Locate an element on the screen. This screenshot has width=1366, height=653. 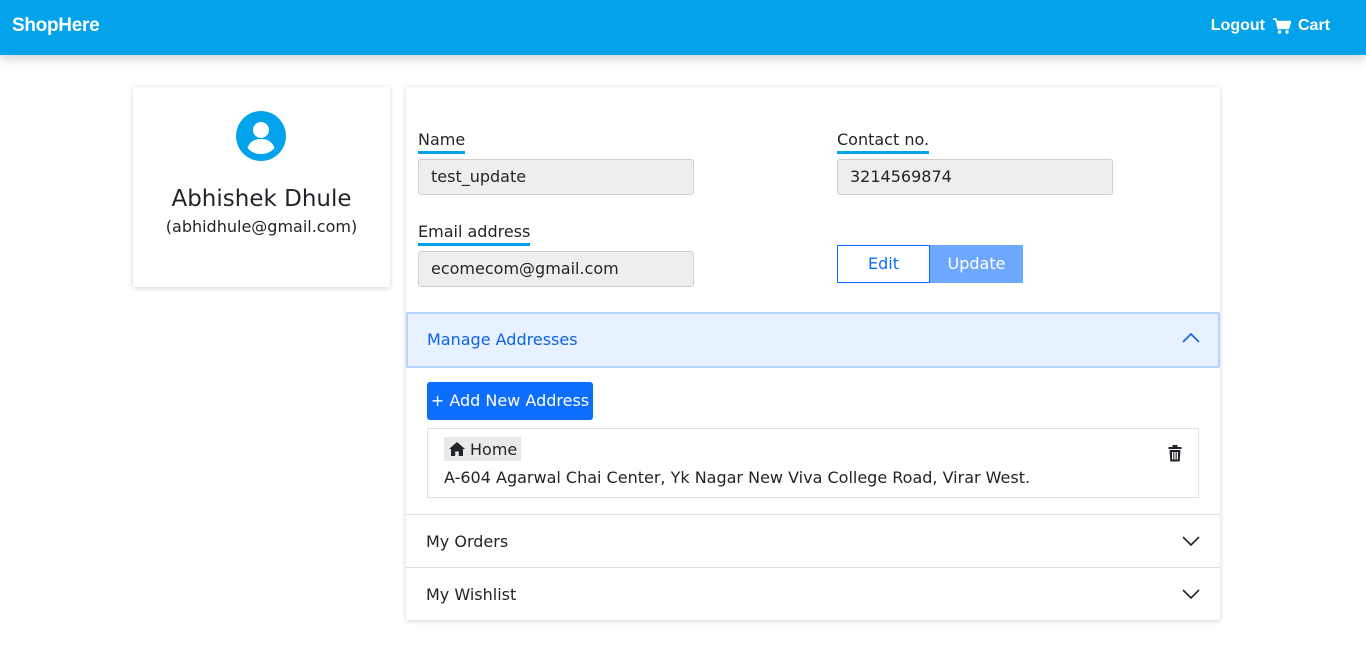
cart-link: Cart is located at coordinates (1301, 26).